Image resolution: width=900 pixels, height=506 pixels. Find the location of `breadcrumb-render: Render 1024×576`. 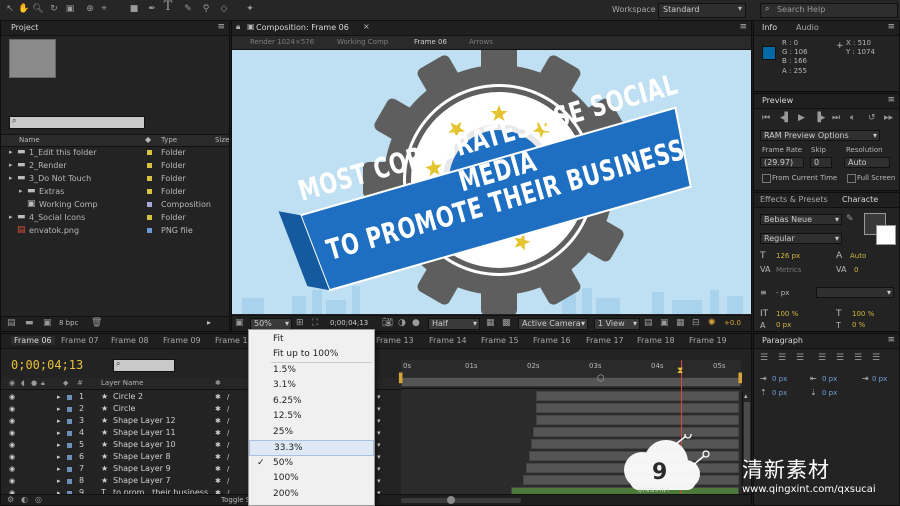

breadcrumb-render: Render 1024×576 is located at coordinates (282, 42).